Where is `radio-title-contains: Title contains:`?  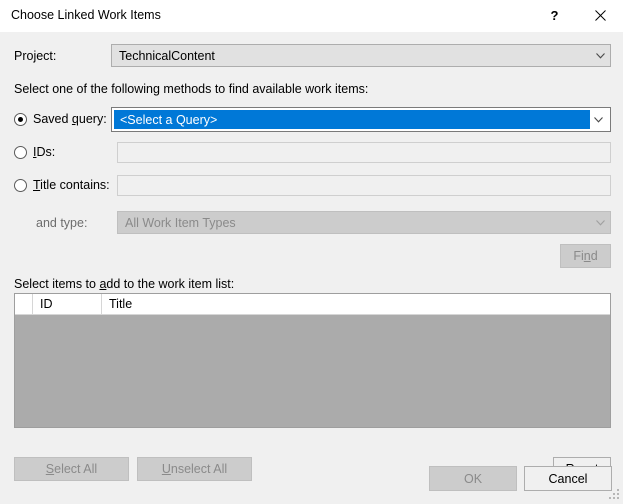 radio-title-contains: Title contains: is located at coordinates (62, 185).